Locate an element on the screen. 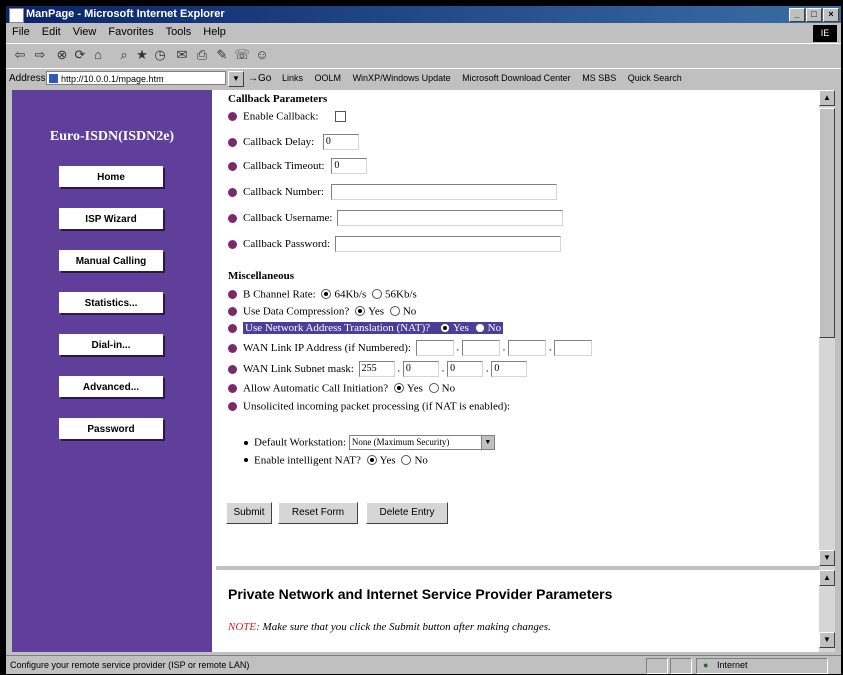  callback-password-label: Callback Password: is located at coordinates (287, 244).